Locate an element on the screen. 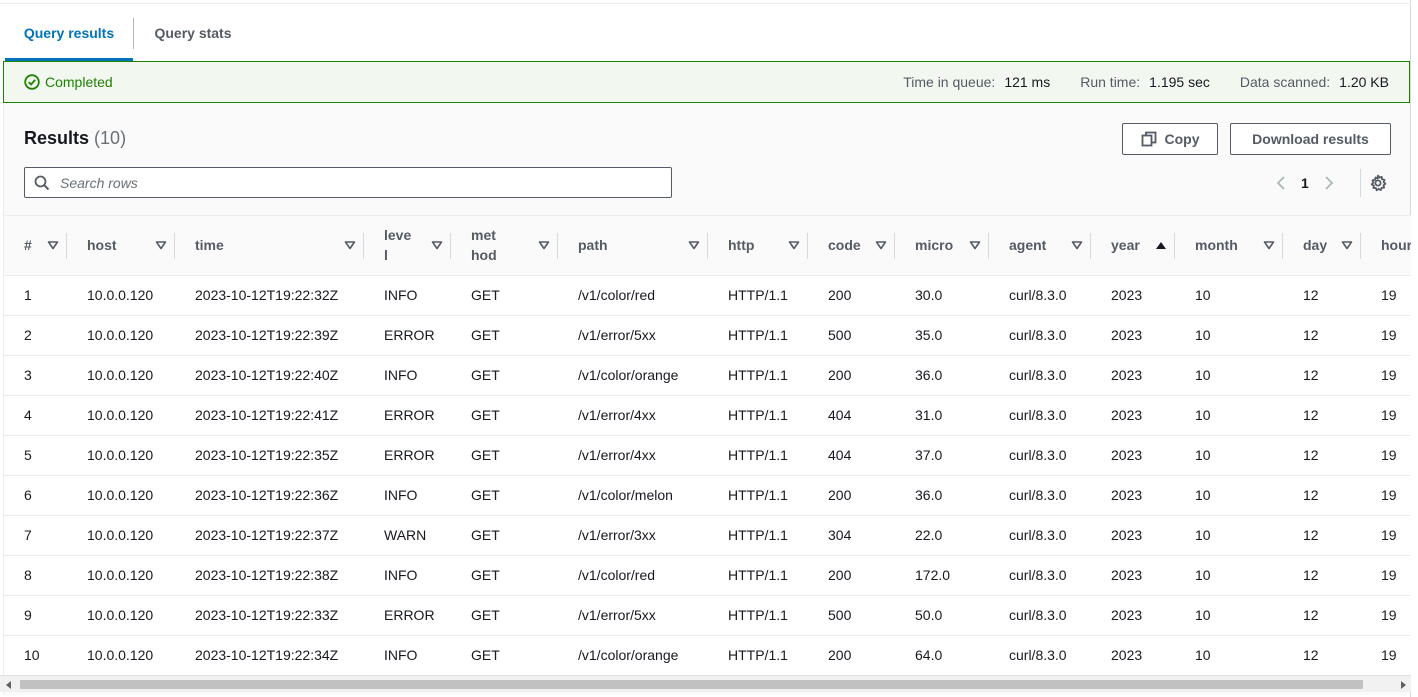  column-header-time: time is located at coordinates (269, 246).